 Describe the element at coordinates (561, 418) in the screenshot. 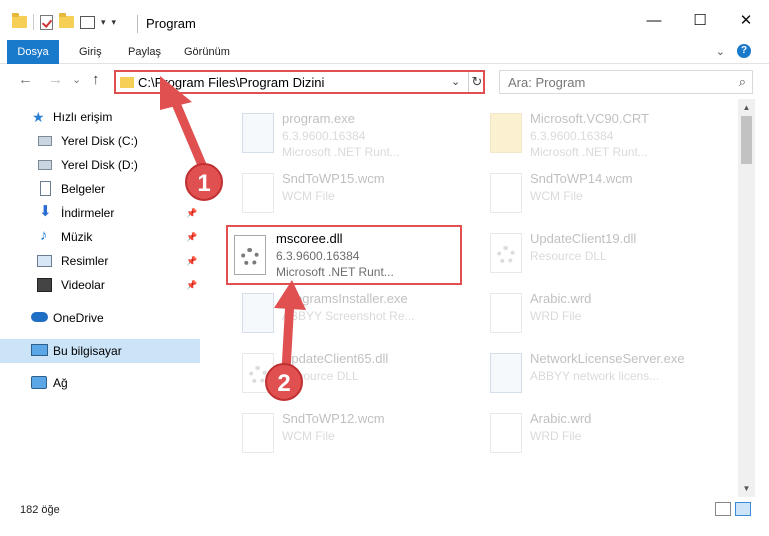

I see `file-name: Arabic.wrd` at that location.